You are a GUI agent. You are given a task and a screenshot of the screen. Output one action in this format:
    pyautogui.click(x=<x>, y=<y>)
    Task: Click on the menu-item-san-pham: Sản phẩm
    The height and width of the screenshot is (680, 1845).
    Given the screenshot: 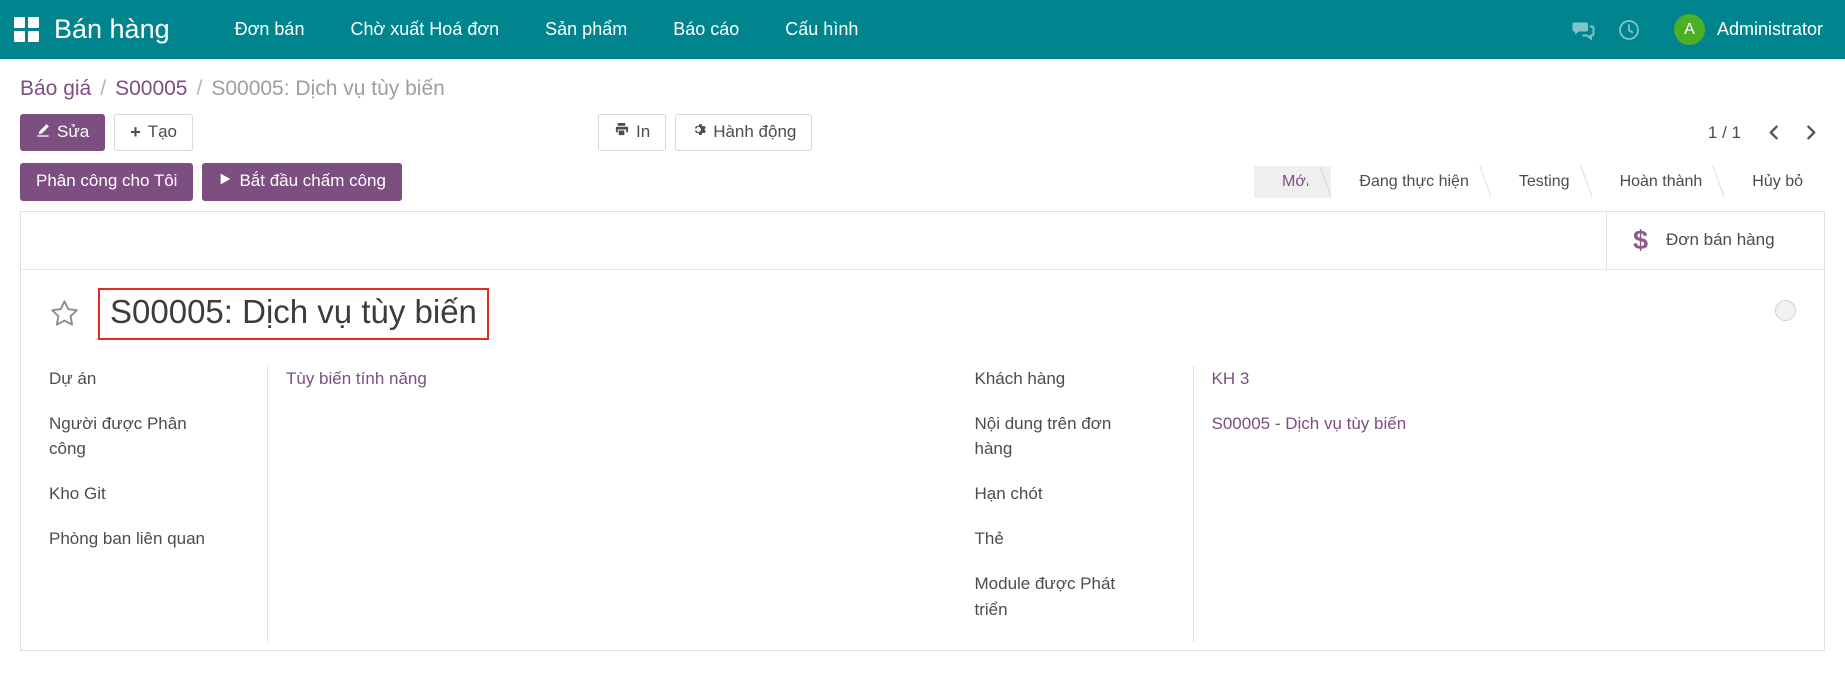 What is the action you would take?
    pyautogui.click(x=586, y=29)
    